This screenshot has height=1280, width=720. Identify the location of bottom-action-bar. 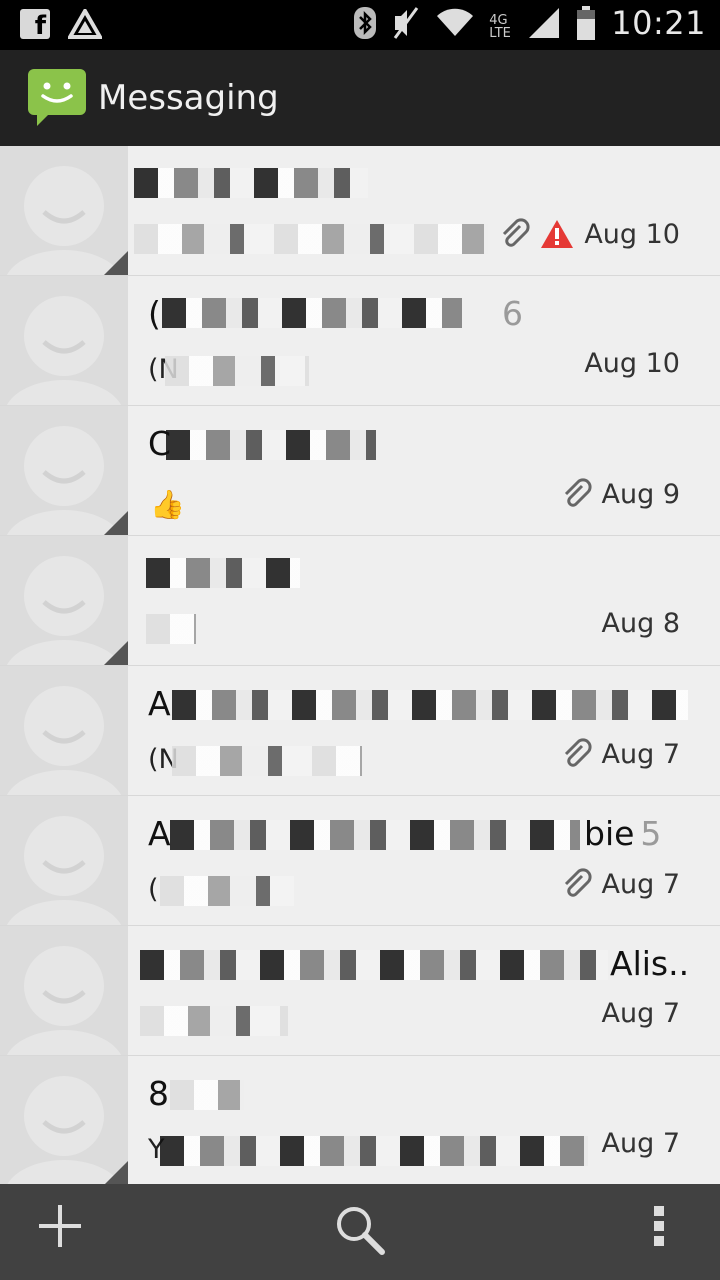
(360, 1232).